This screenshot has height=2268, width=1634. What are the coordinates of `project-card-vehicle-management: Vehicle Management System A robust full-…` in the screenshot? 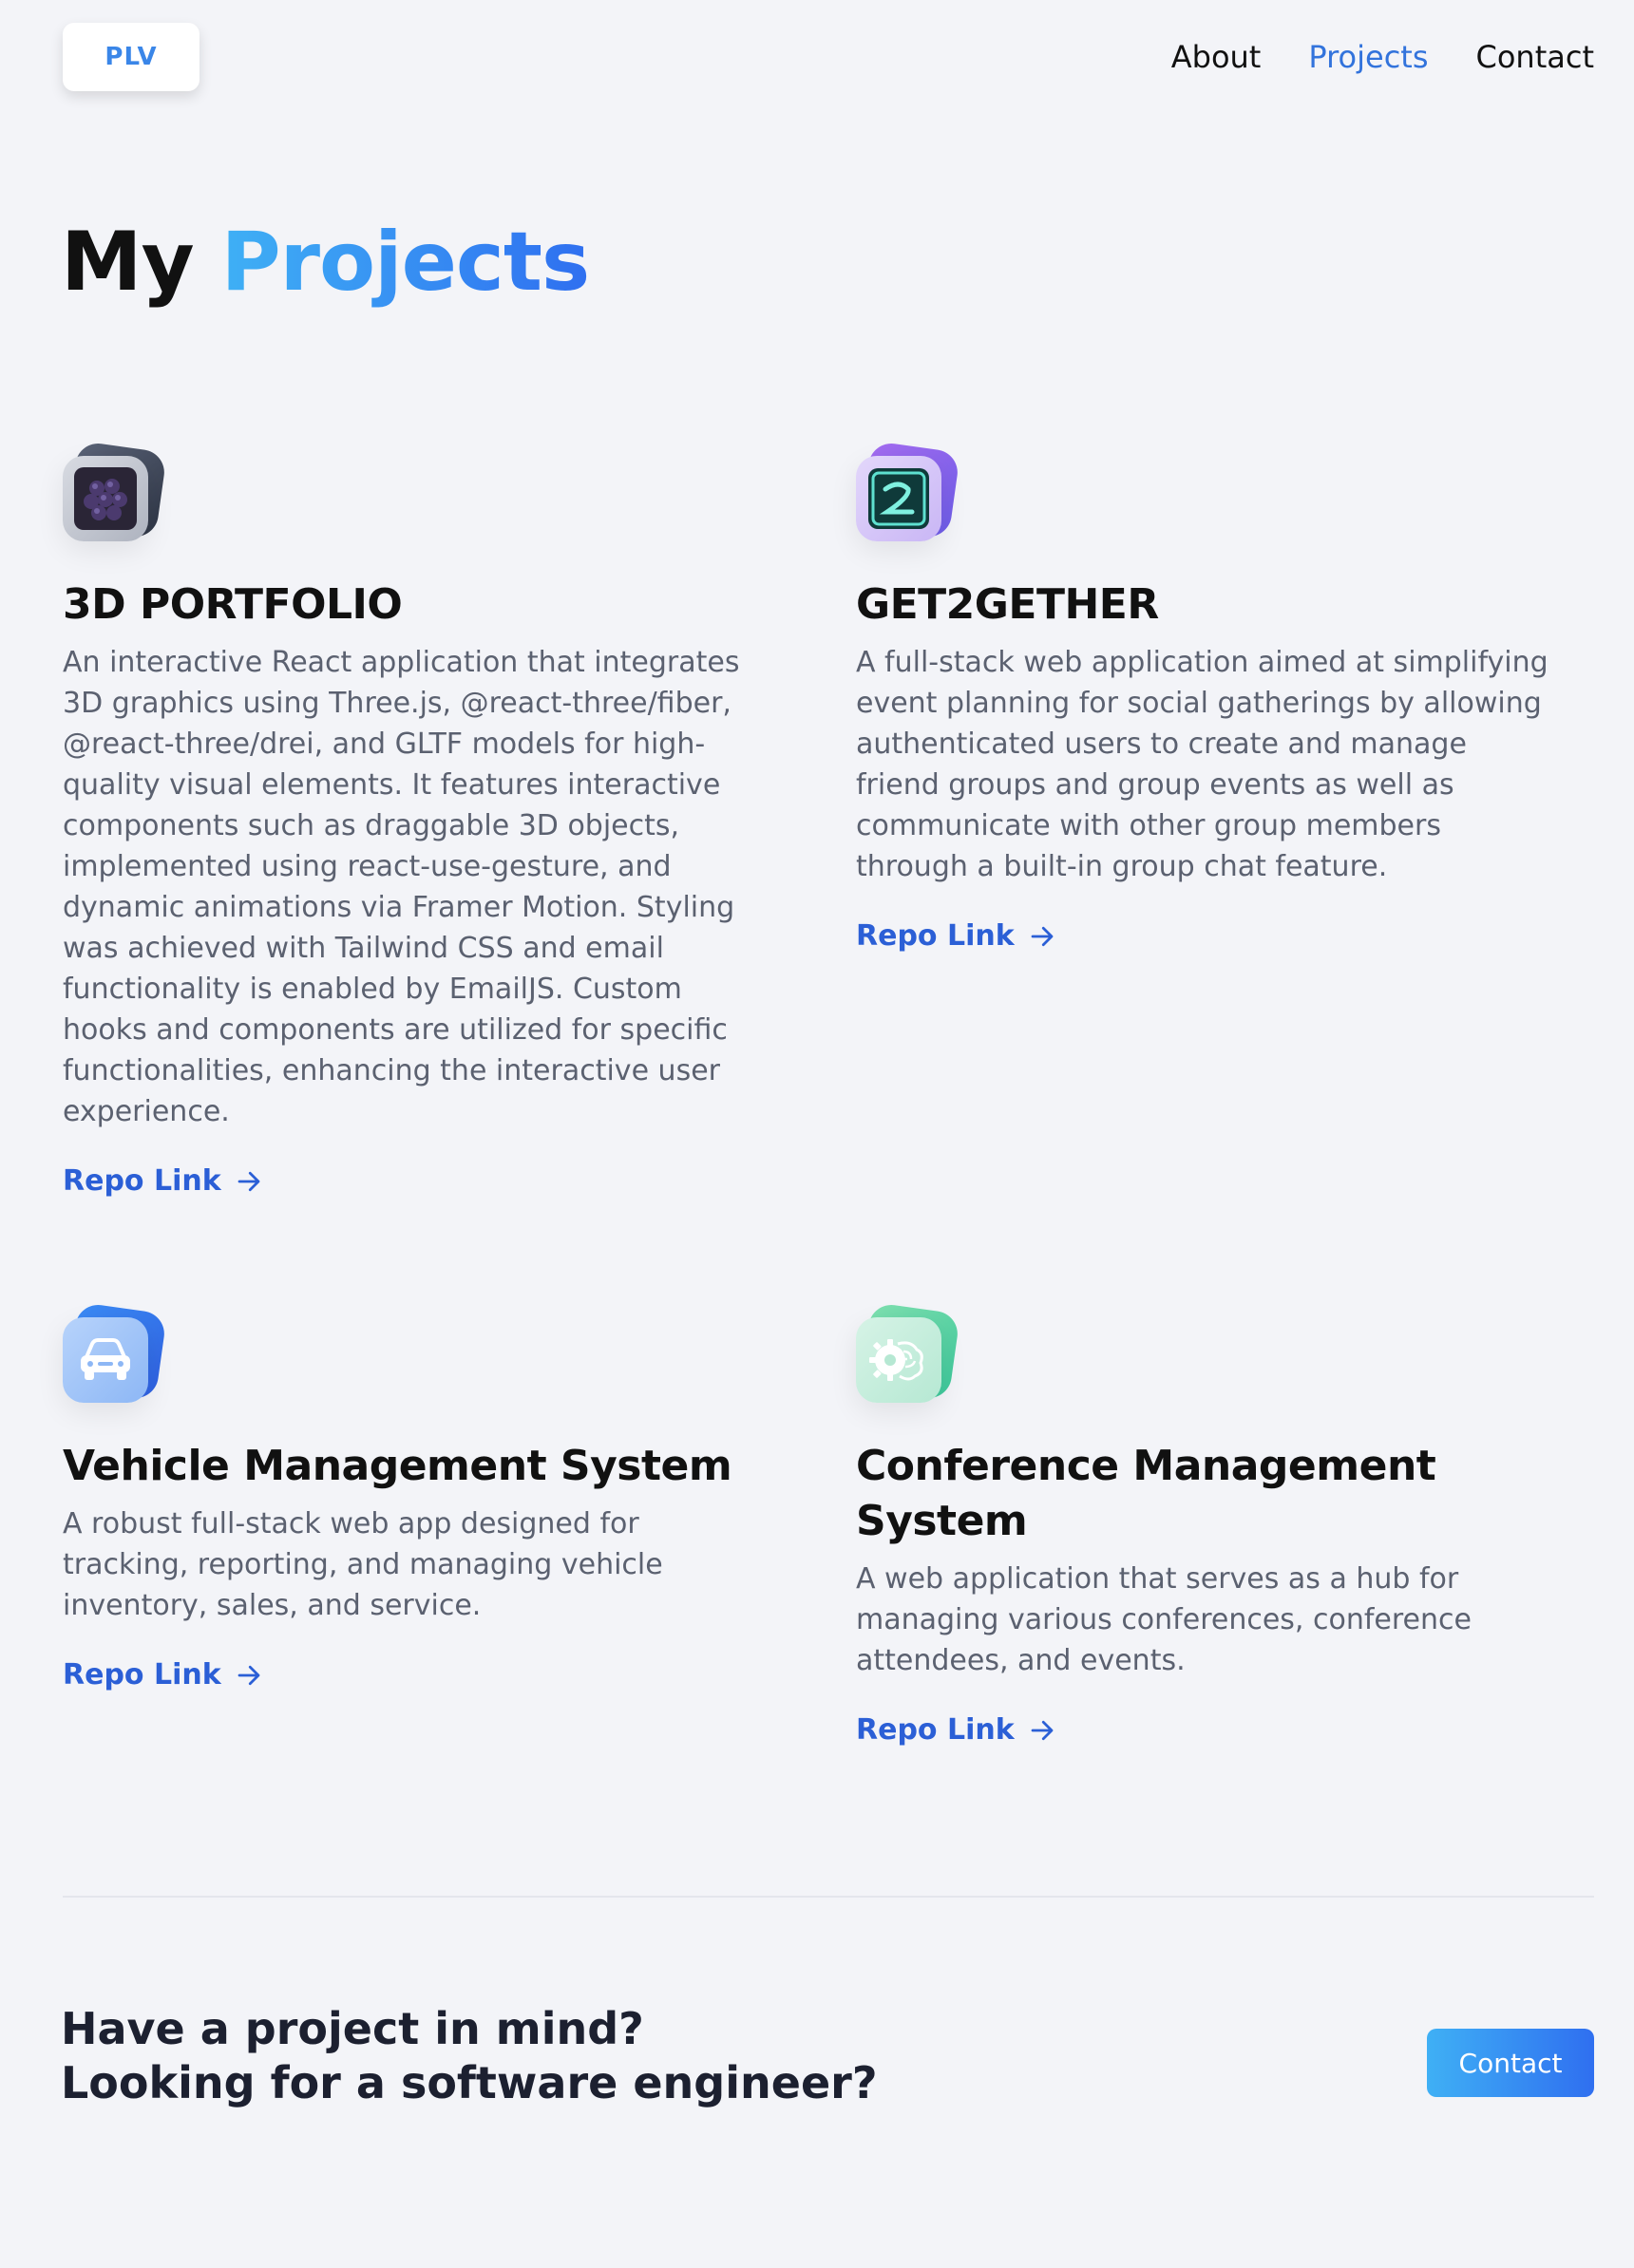 It's located at (409, 1496).